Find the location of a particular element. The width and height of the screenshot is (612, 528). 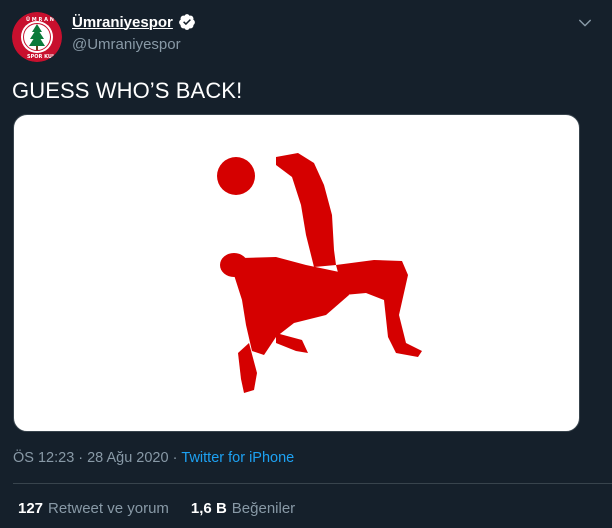

retweets-stat: 127 Retweet ve yorum is located at coordinates (93, 508).